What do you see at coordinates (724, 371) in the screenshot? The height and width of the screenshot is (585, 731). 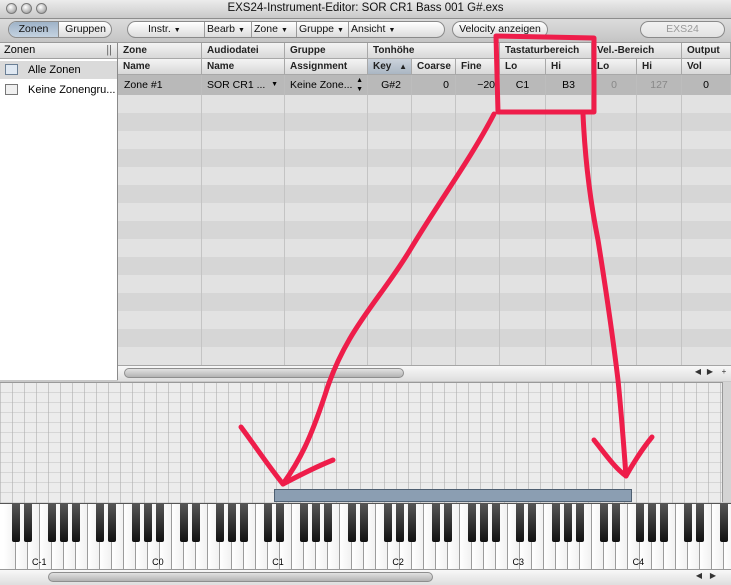 I see `add-icon: +` at bounding box center [724, 371].